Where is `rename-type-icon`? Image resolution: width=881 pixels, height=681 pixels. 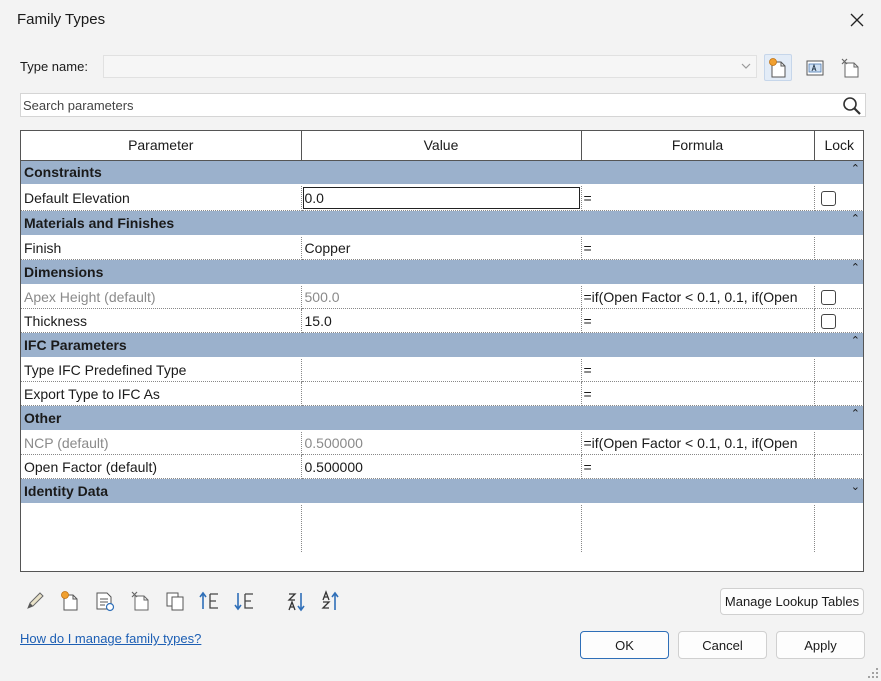
rename-type-icon is located at coordinates (815, 67).